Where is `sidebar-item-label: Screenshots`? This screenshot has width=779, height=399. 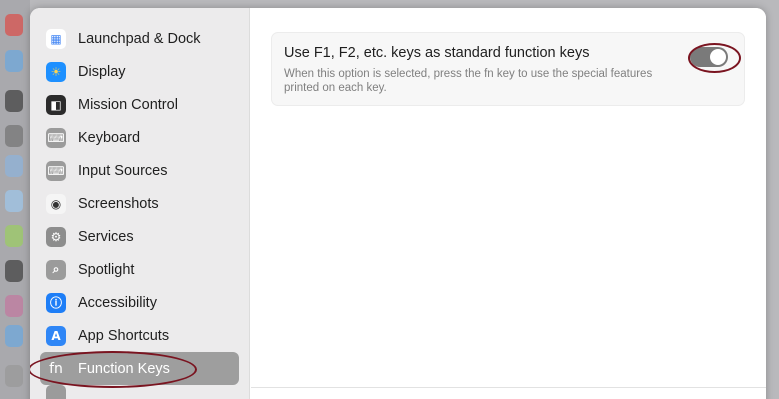 sidebar-item-label: Screenshots is located at coordinates (118, 203).